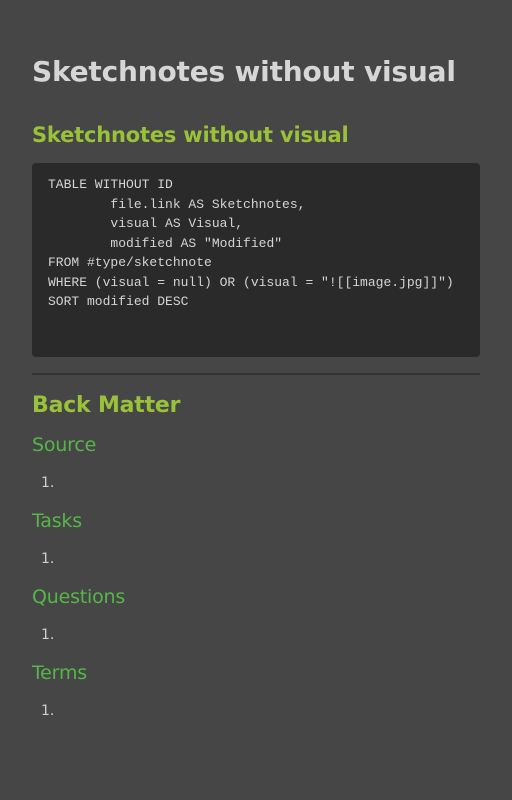 This screenshot has width=512, height=800. What do you see at coordinates (146, 223) in the screenshot?
I see `code-line: visual AS Visual,` at bounding box center [146, 223].